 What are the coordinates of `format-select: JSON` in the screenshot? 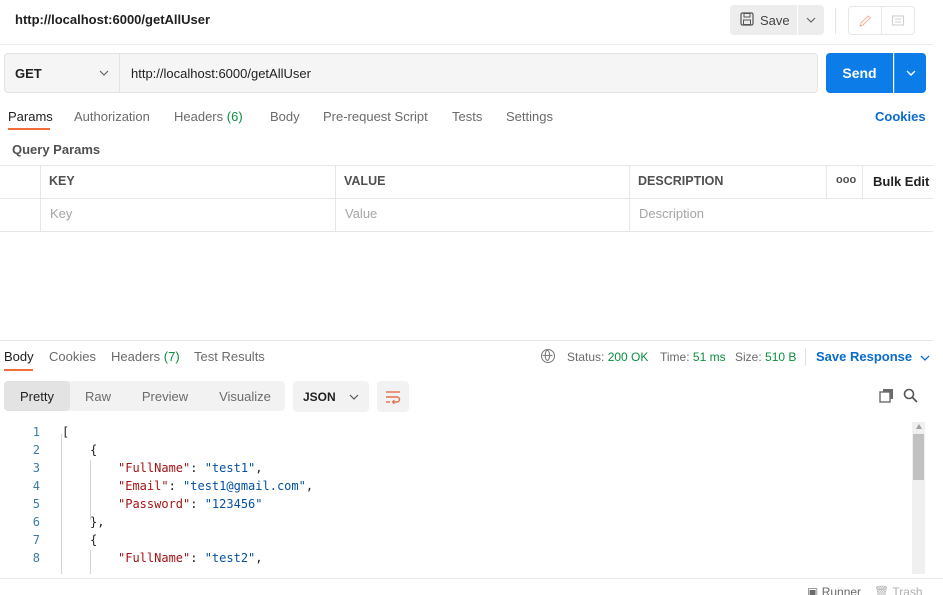 It's located at (331, 396).